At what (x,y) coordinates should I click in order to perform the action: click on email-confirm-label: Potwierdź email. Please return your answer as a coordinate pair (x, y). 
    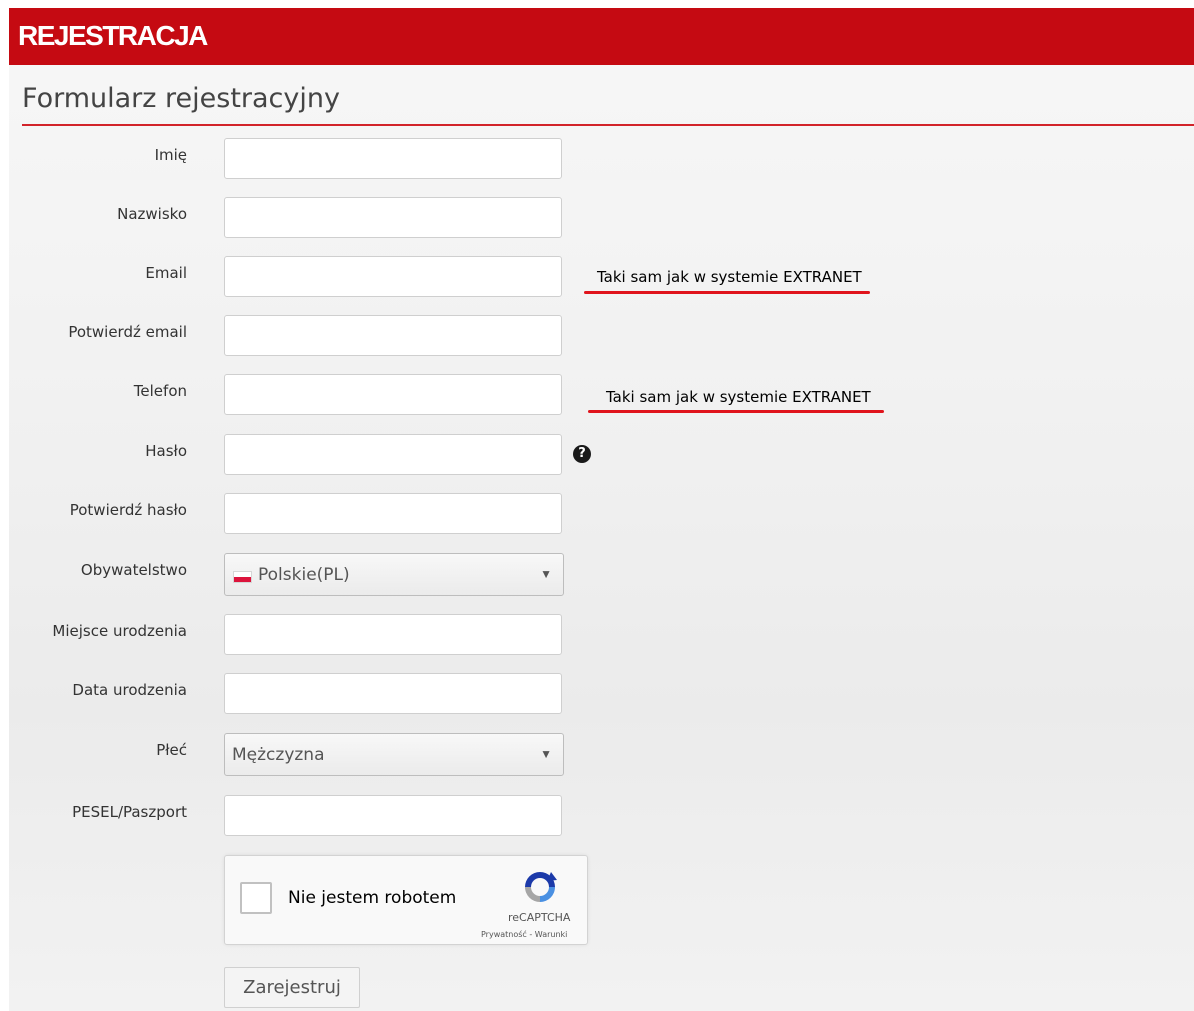
    Looking at the image, I should click on (127, 332).